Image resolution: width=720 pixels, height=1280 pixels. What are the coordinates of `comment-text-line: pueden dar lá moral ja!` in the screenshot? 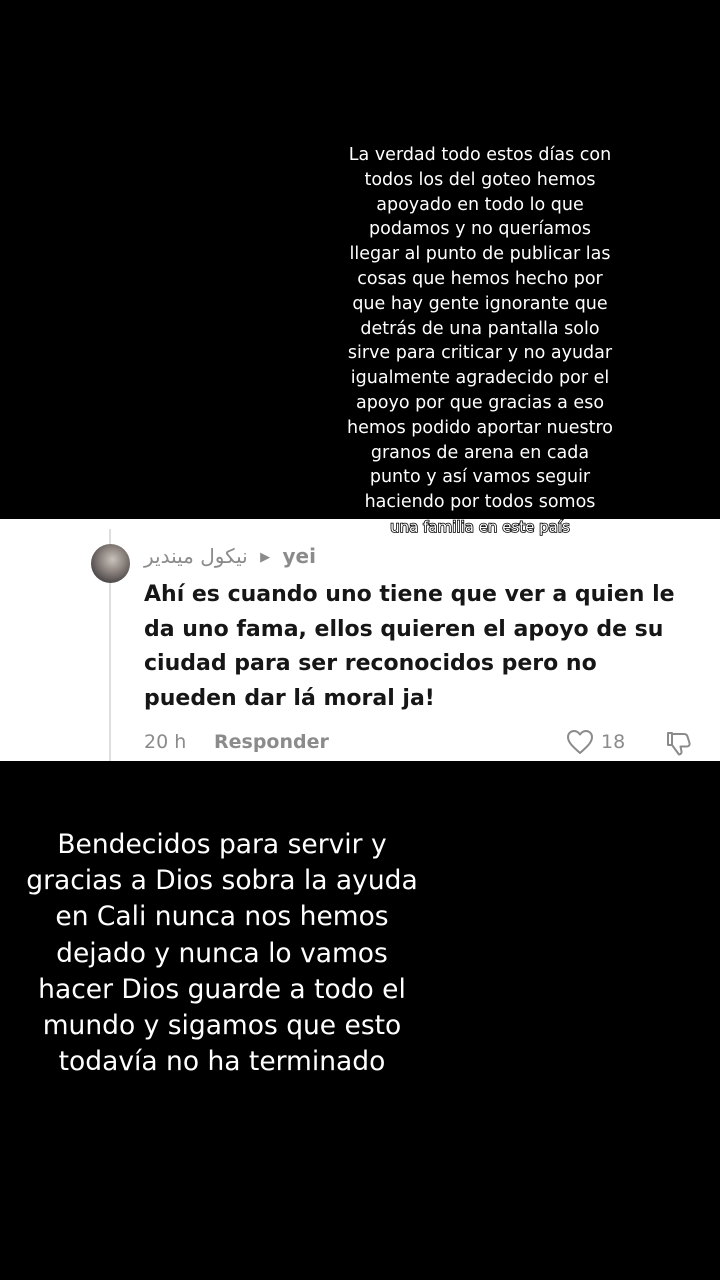 It's located at (289, 698).